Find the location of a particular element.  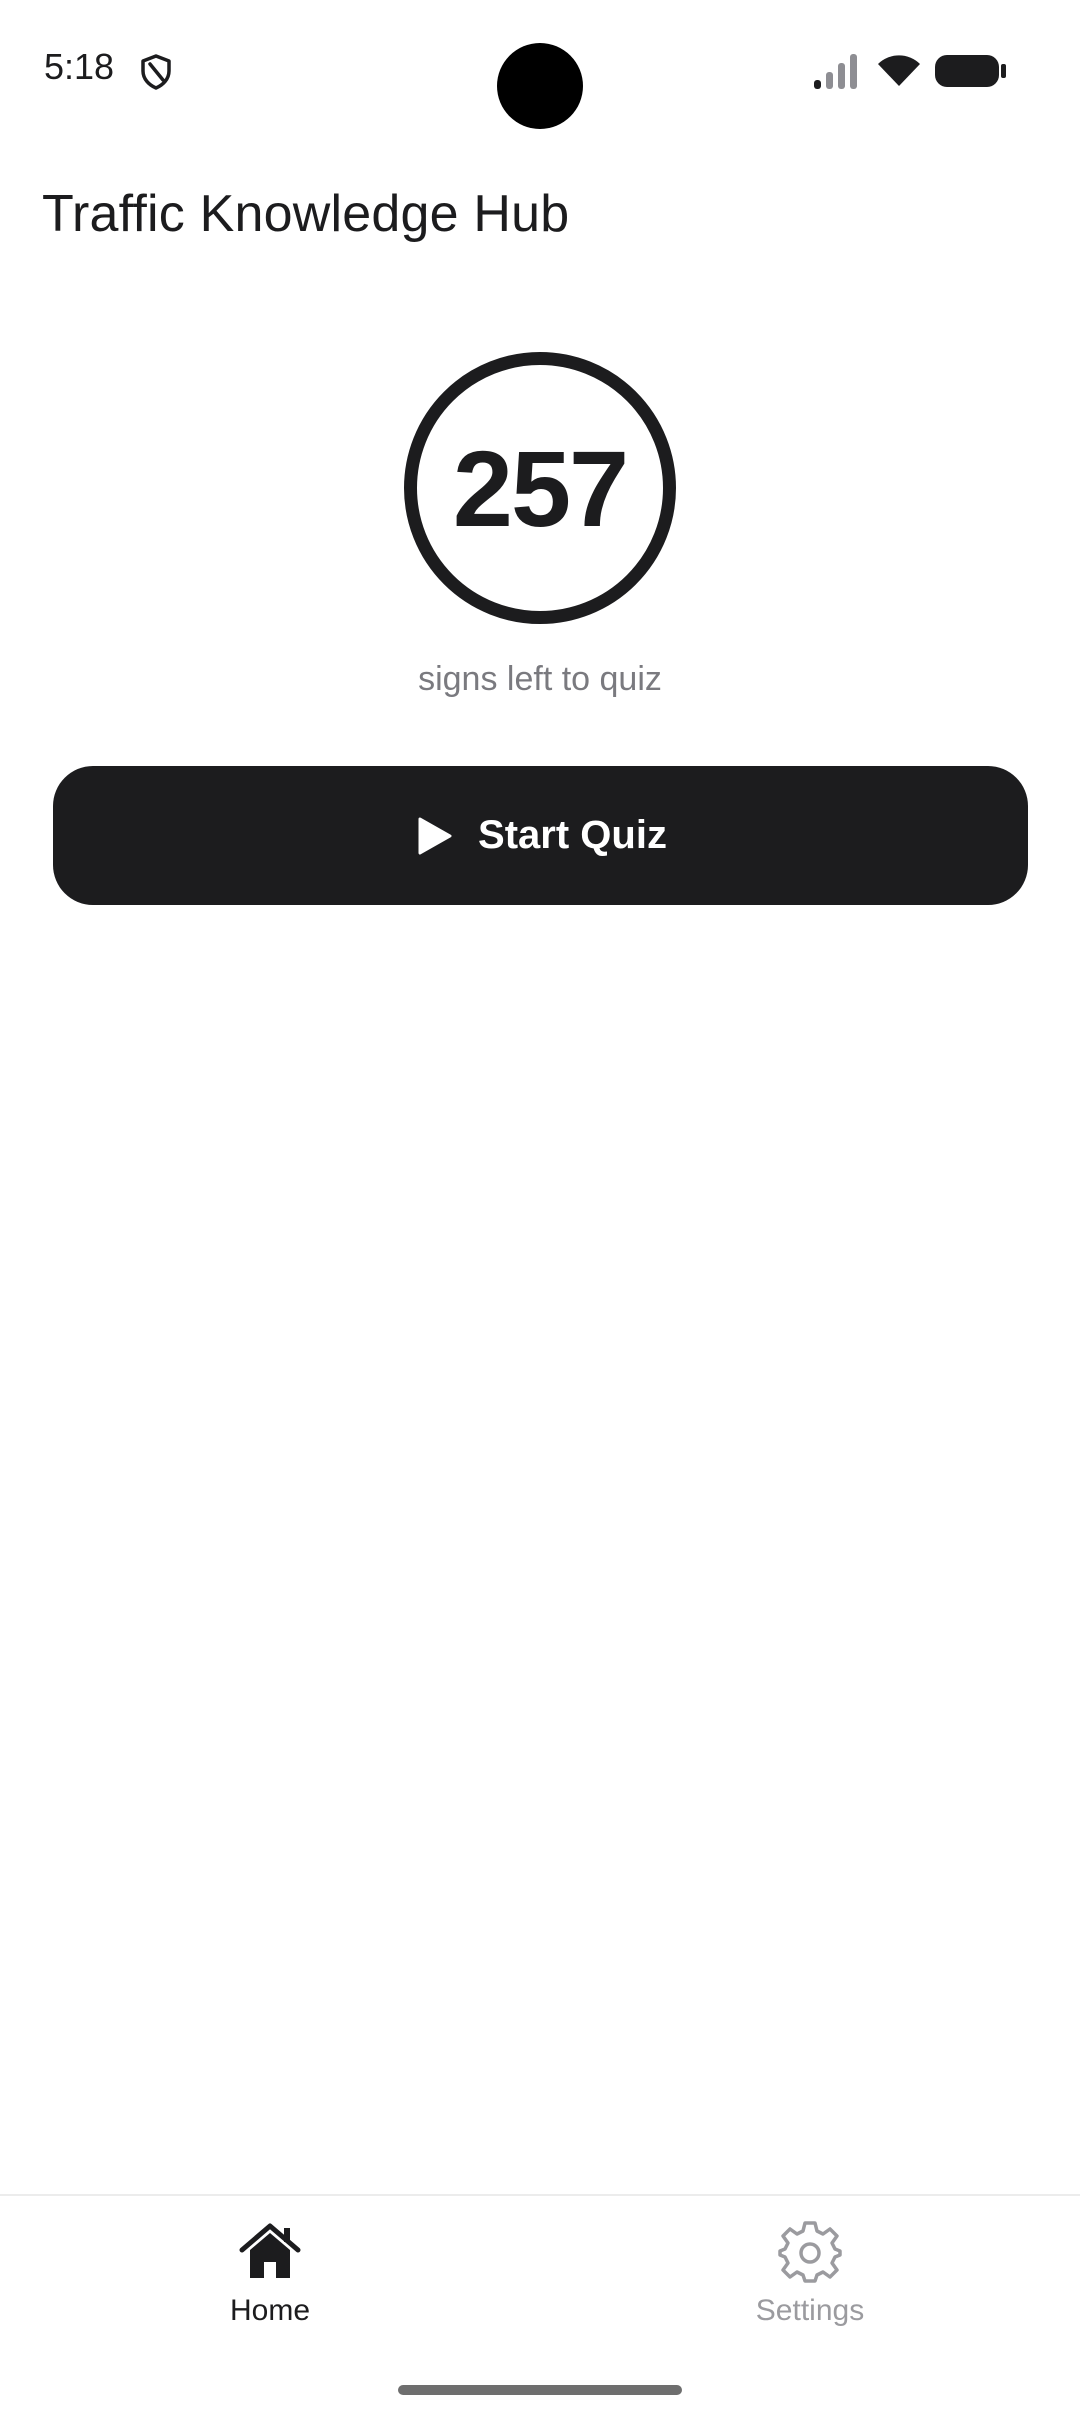

home-indicator is located at coordinates (540, 2390).